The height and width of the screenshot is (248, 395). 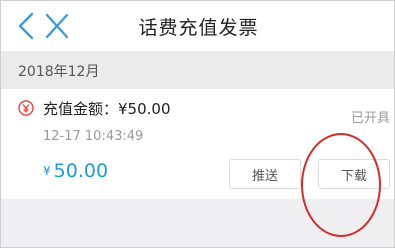 I want to click on month-label: 2018年12月, so click(x=59, y=72).